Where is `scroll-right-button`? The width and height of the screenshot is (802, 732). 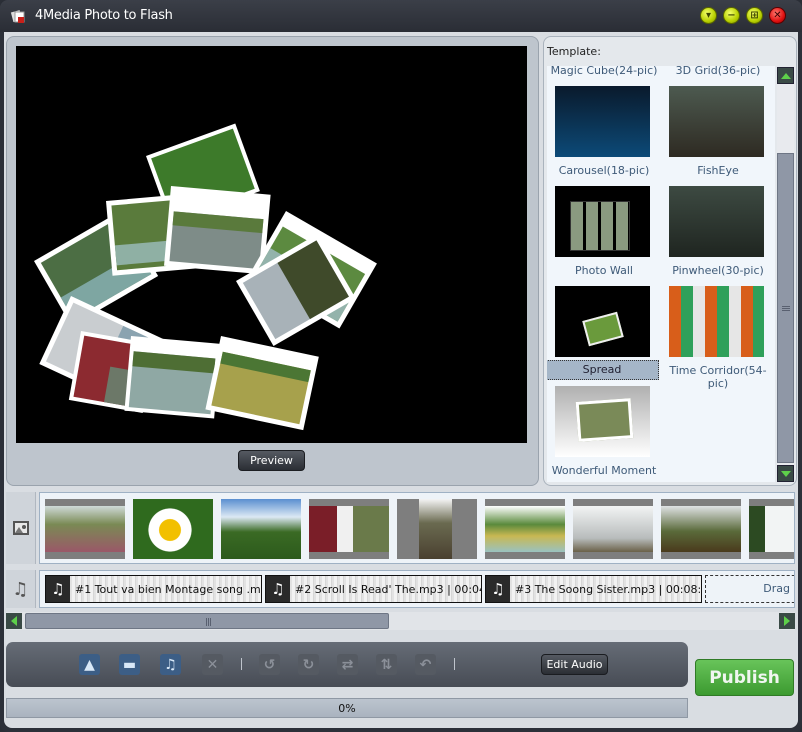
scroll-right-button is located at coordinates (787, 621).